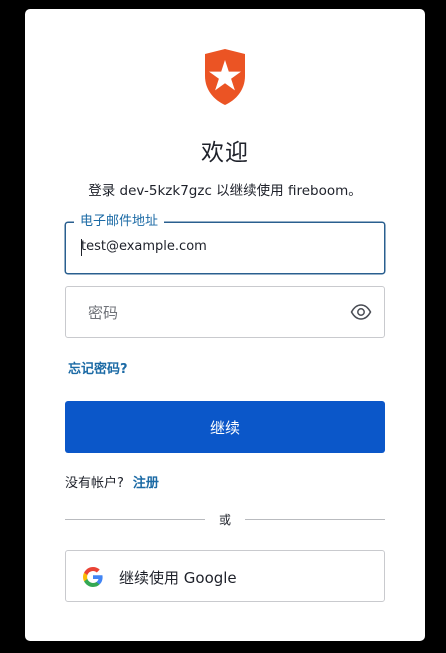 Image resolution: width=446 pixels, height=653 pixels. Describe the element at coordinates (81, 247) in the screenshot. I see `text-caret` at that location.